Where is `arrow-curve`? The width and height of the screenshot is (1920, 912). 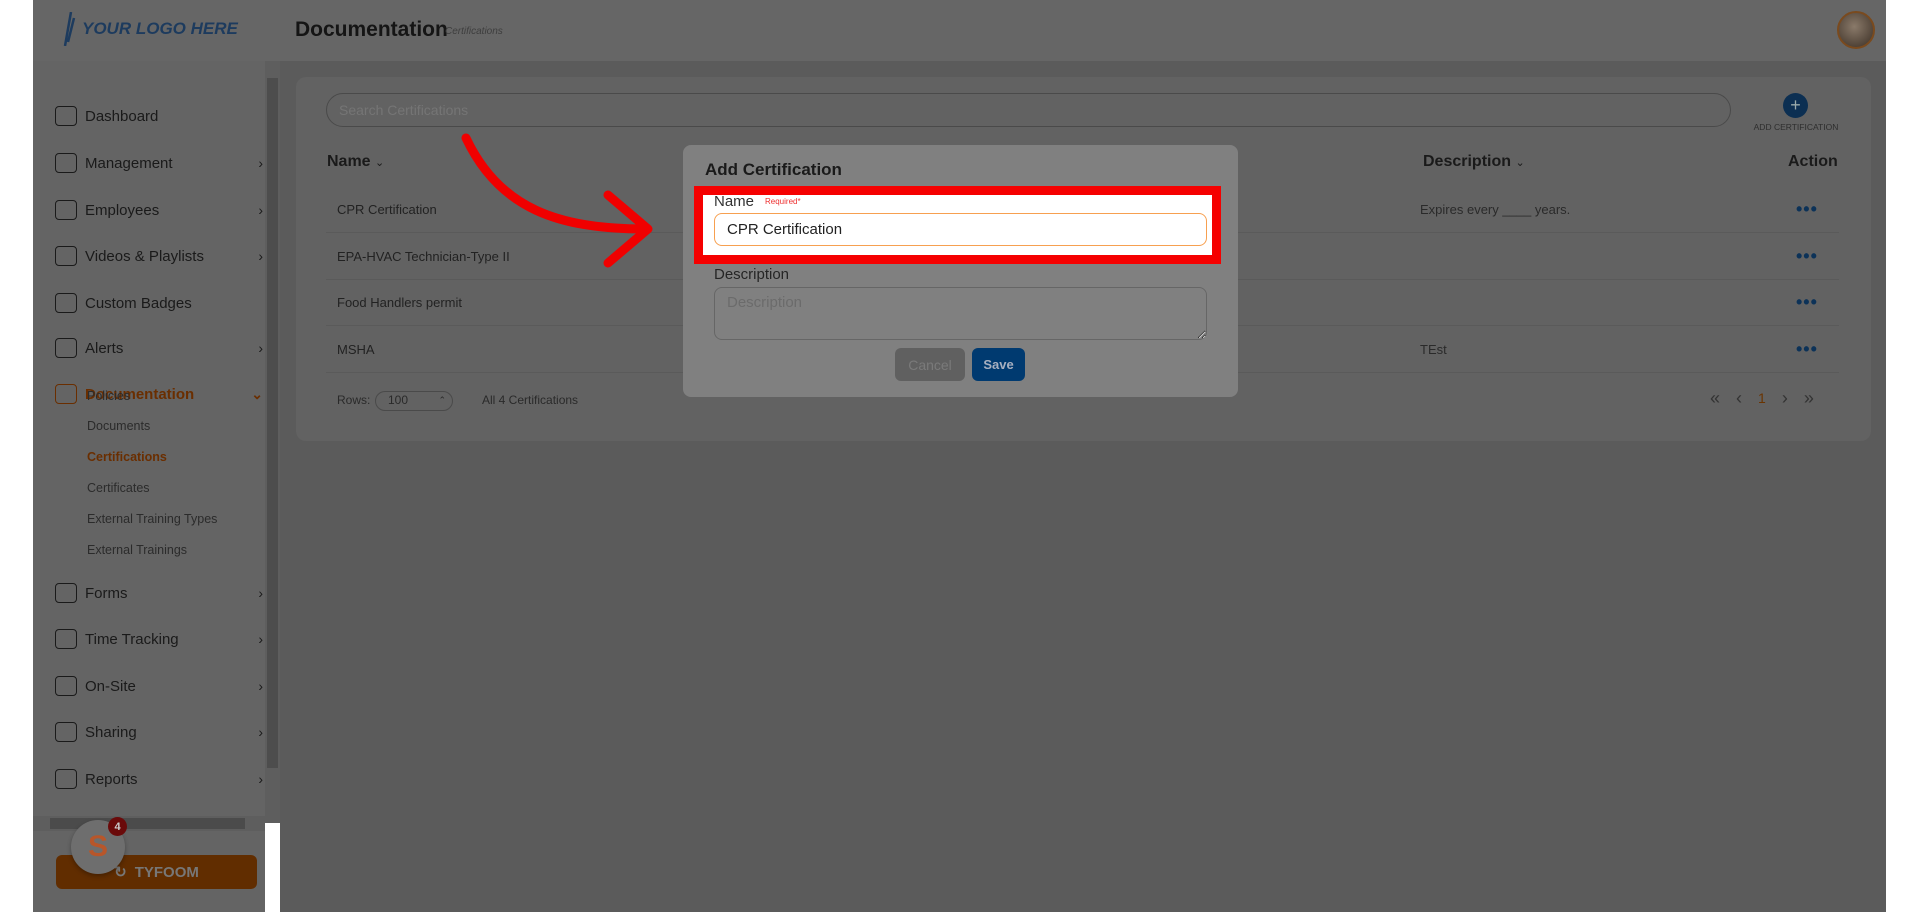
arrow-curve is located at coordinates (553, 183).